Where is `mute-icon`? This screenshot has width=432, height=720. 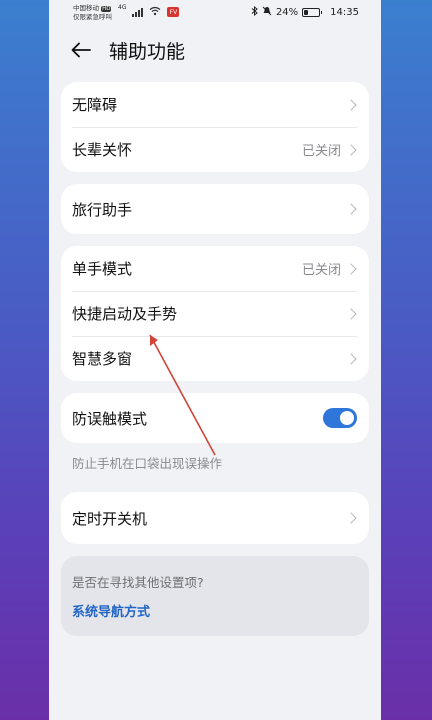
mute-icon is located at coordinates (267, 12).